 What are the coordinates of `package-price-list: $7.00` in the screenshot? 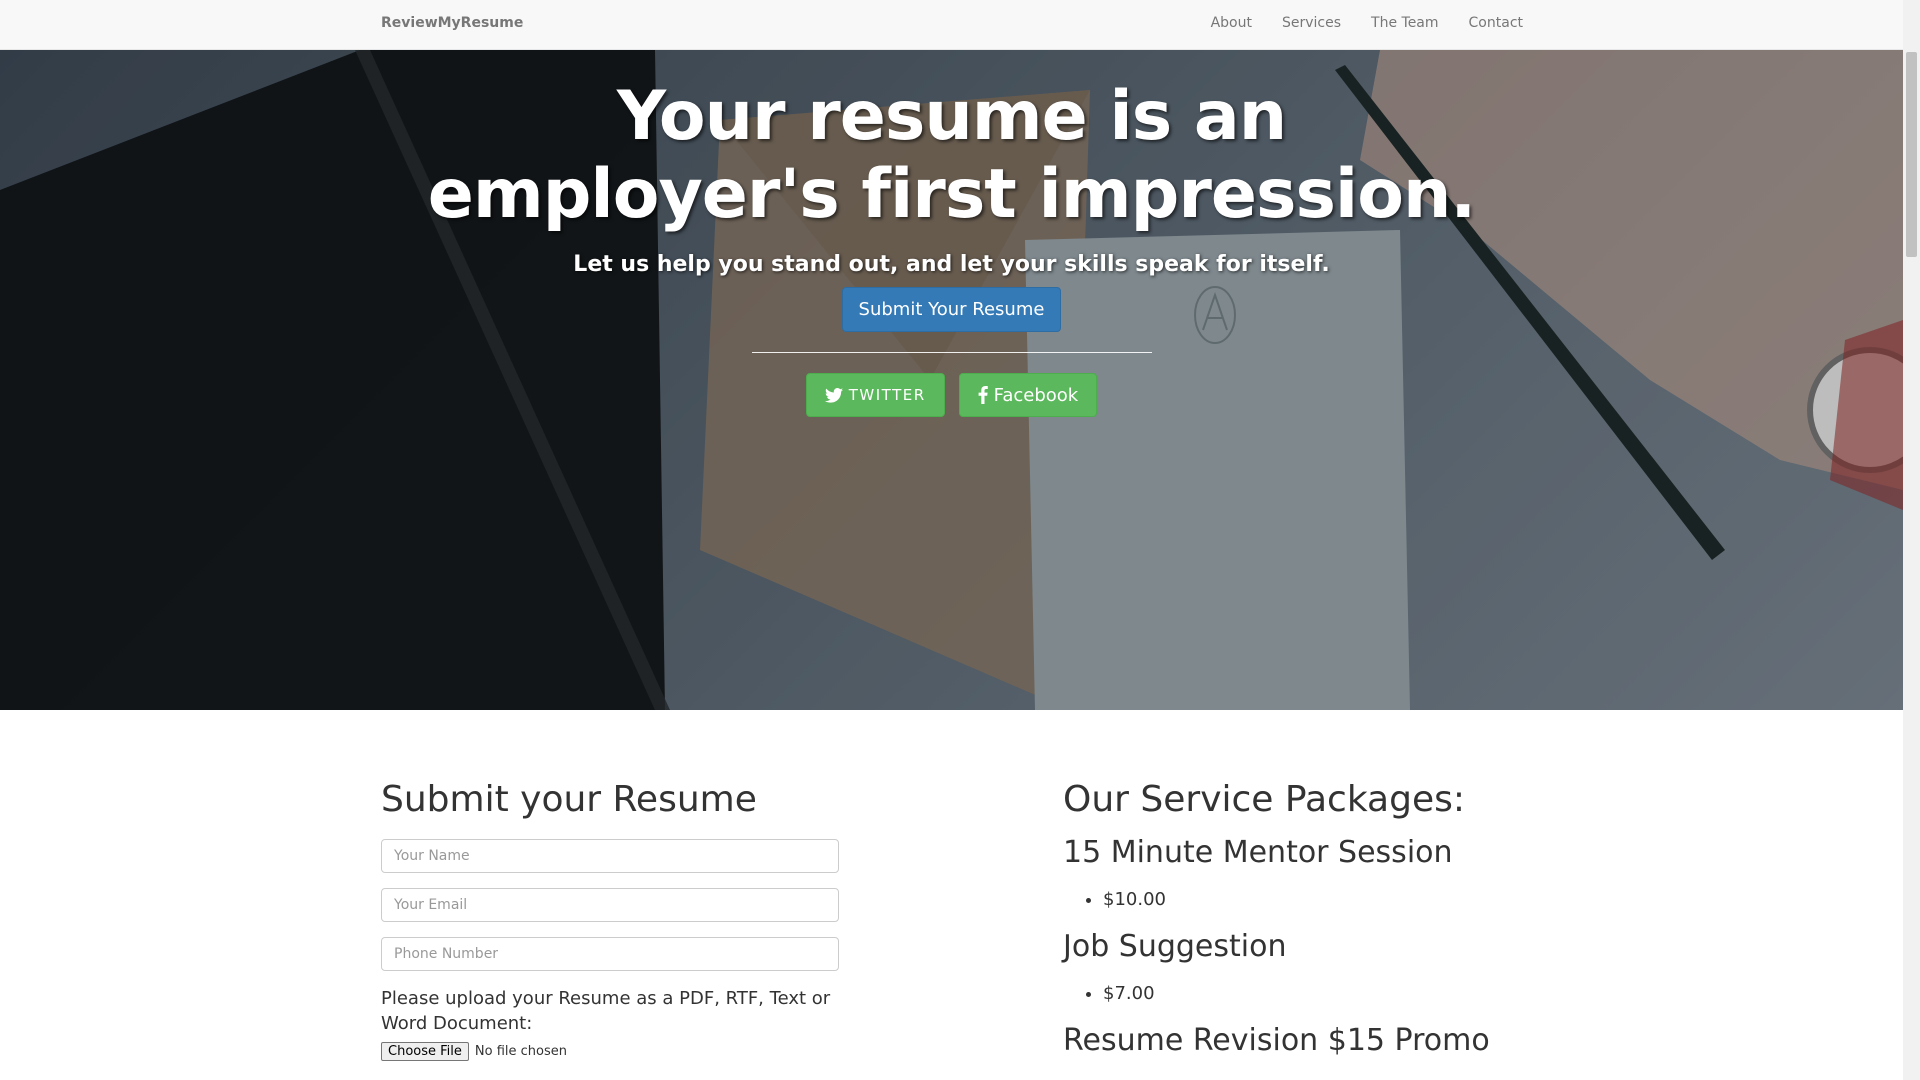 It's located at (1293, 994).